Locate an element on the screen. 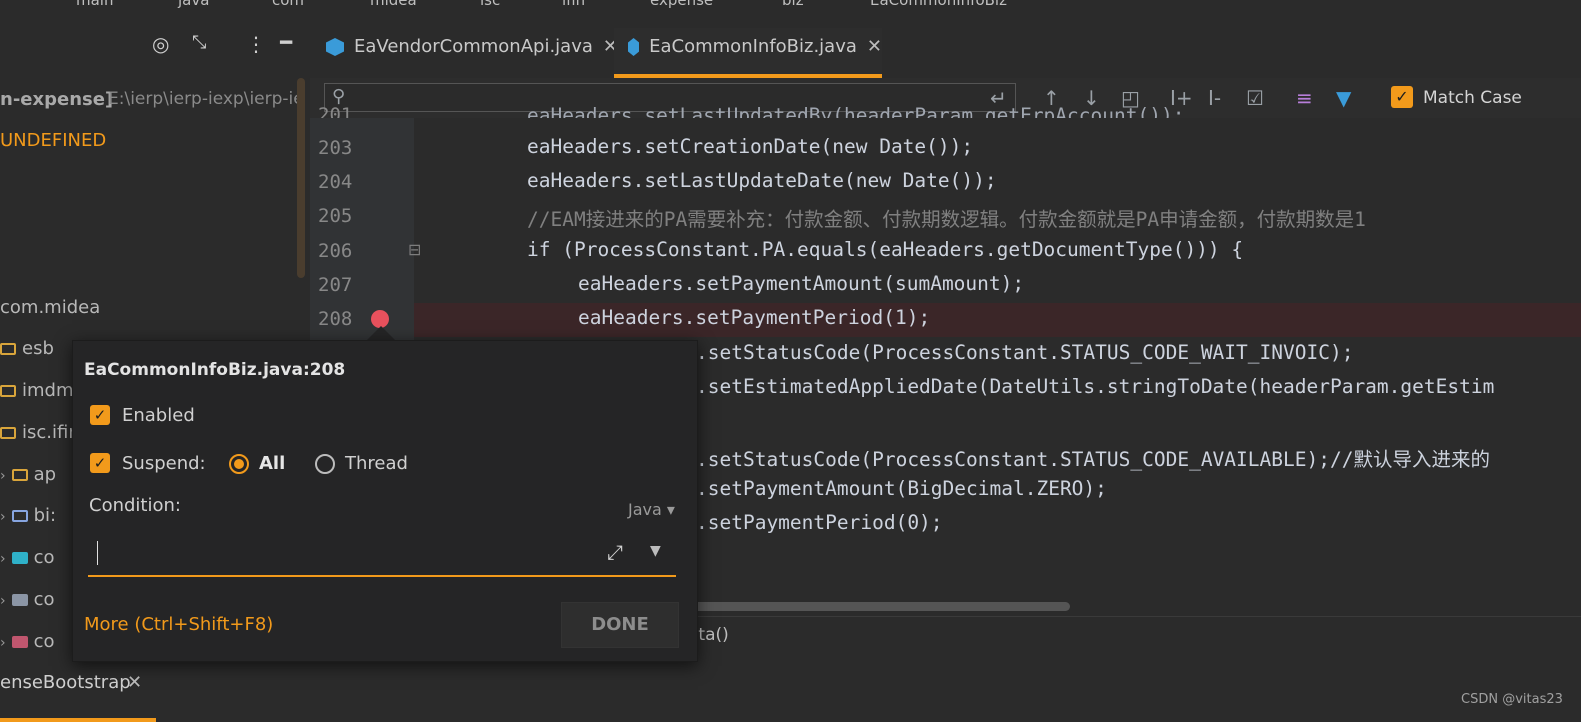 The height and width of the screenshot is (722, 1581). line-number: 204 is located at coordinates (335, 182).